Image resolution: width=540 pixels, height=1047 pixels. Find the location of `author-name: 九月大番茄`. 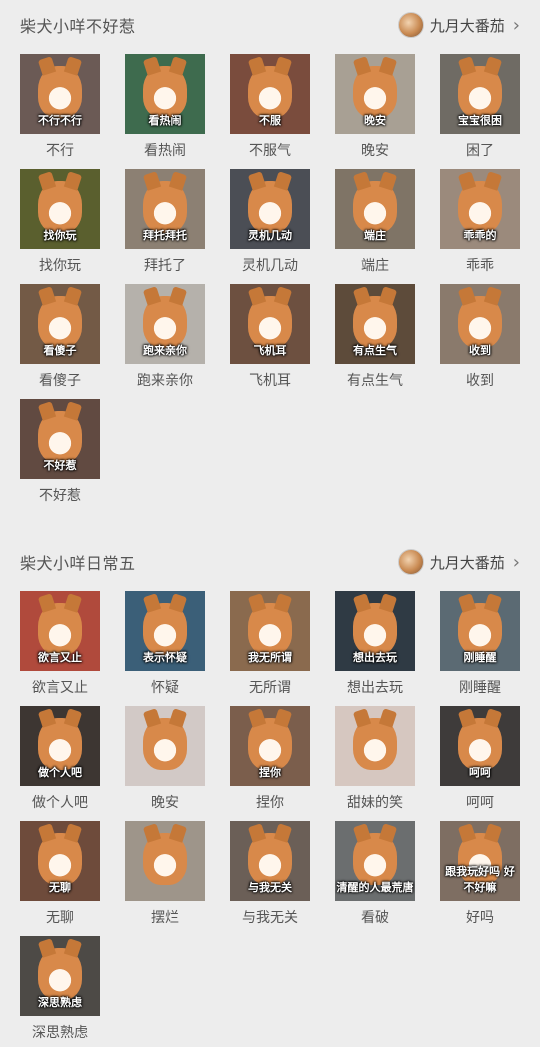

author-name: 九月大番茄 is located at coordinates (467, 25).